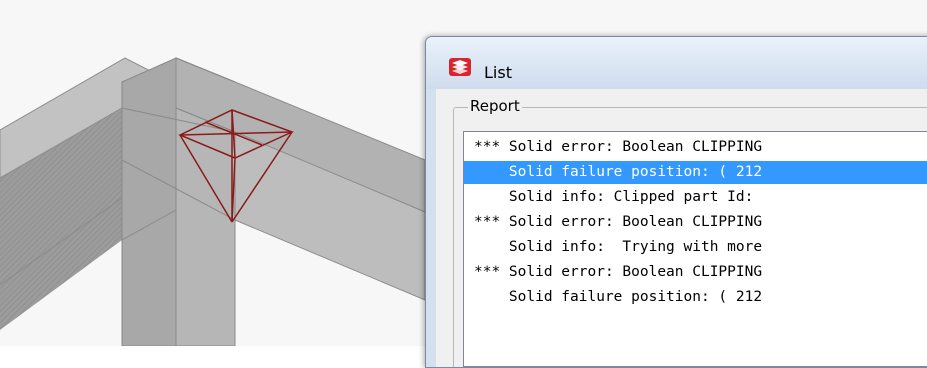  Describe the element at coordinates (695, 197) in the screenshot. I see `report-list-row: Solid info: Clipped part Id:` at that location.